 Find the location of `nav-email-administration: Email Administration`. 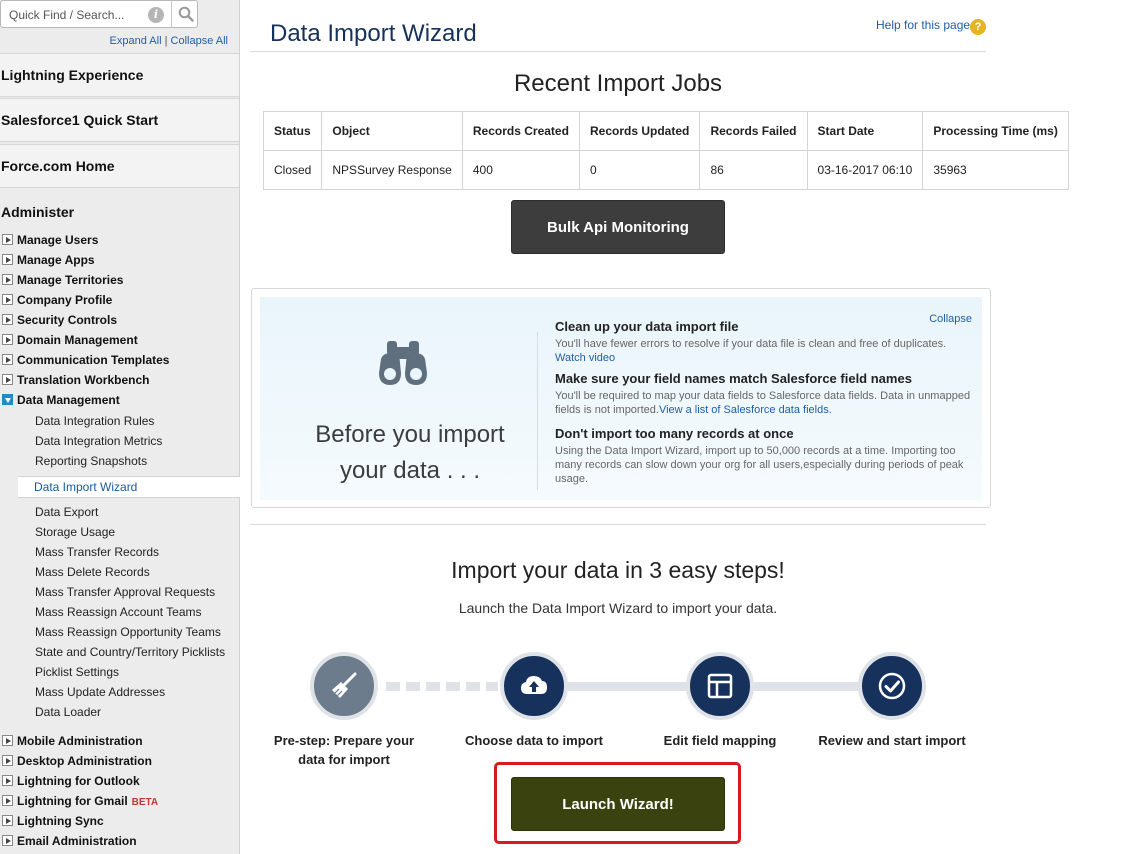

nav-email-administration: Email Administration is located at coordinates (69, 841).